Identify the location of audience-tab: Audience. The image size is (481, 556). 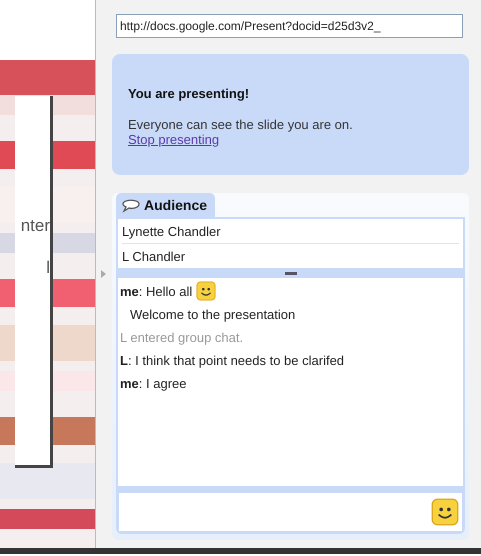
(166, 205).